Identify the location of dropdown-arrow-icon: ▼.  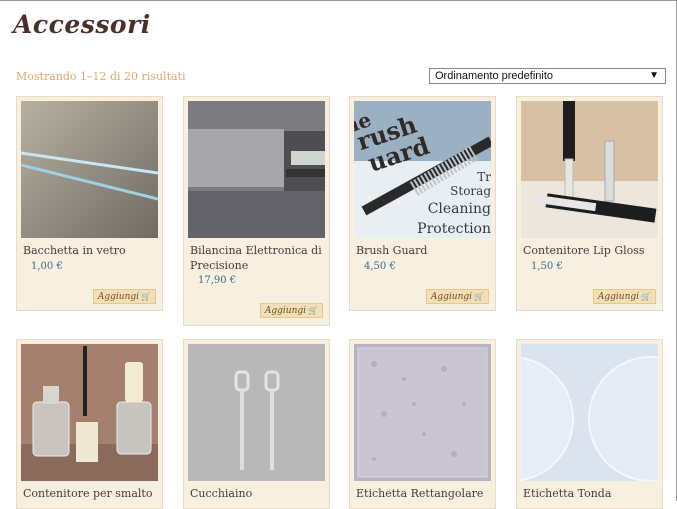
(654, 75).